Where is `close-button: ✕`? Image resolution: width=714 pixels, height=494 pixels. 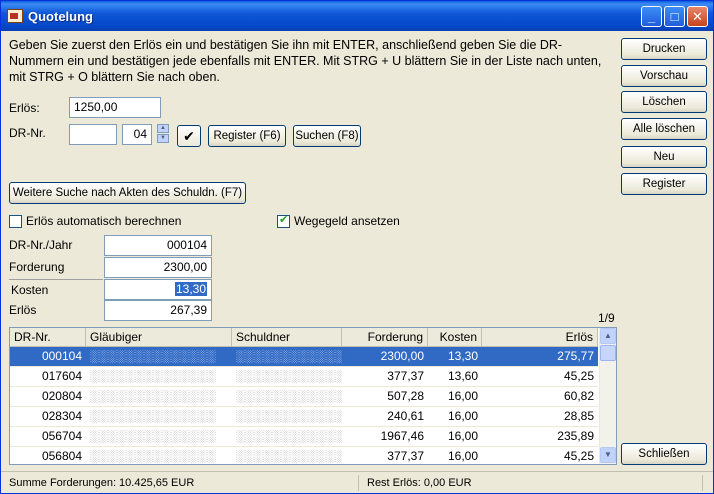 close-button: ✕ is located at coordinates (697, 16).